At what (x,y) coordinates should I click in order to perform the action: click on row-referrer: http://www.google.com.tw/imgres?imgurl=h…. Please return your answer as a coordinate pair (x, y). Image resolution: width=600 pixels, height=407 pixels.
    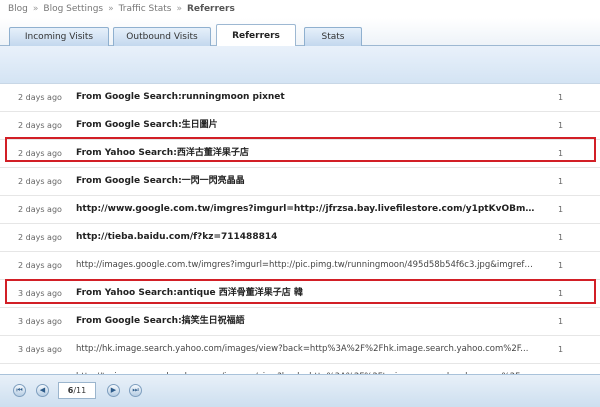
    Looking at the image, I should click on (306, 209).